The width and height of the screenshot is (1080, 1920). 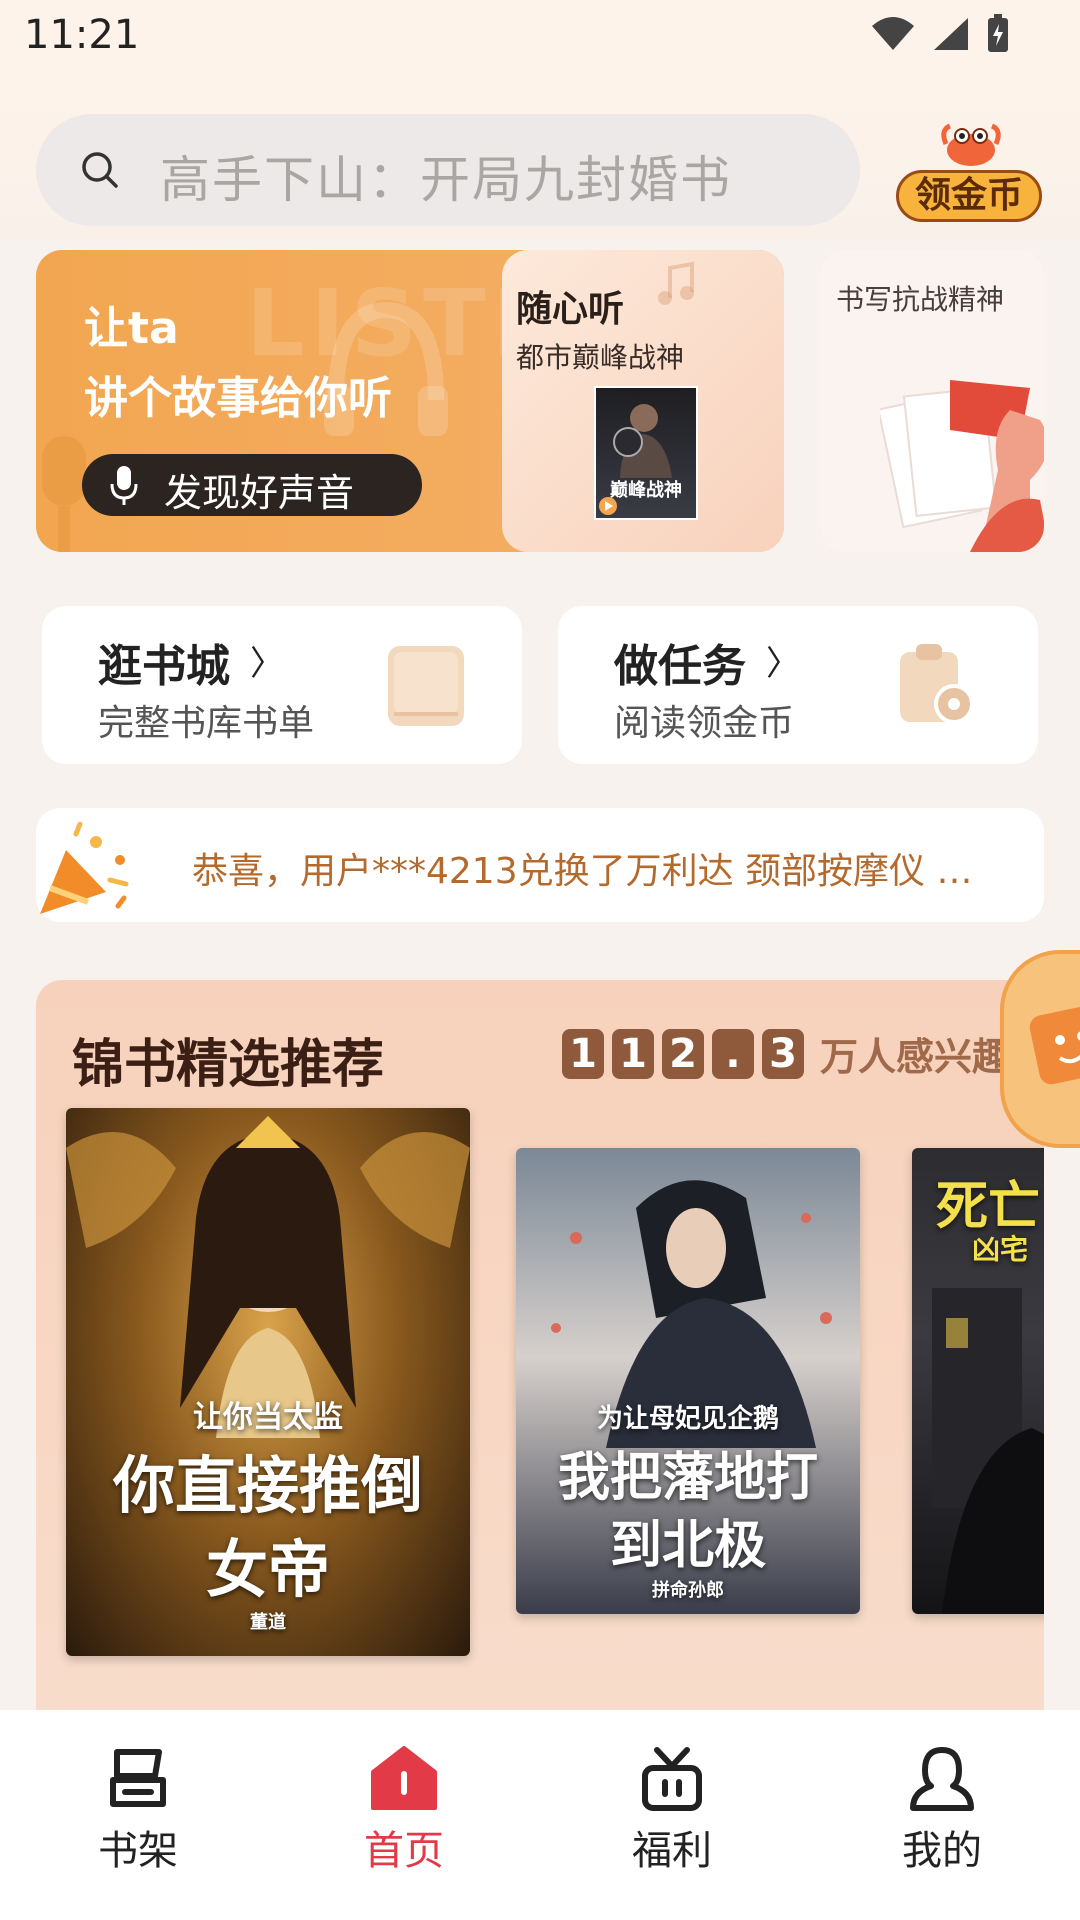 I want to click on count-digit: ., so click(x=733, y=1053).